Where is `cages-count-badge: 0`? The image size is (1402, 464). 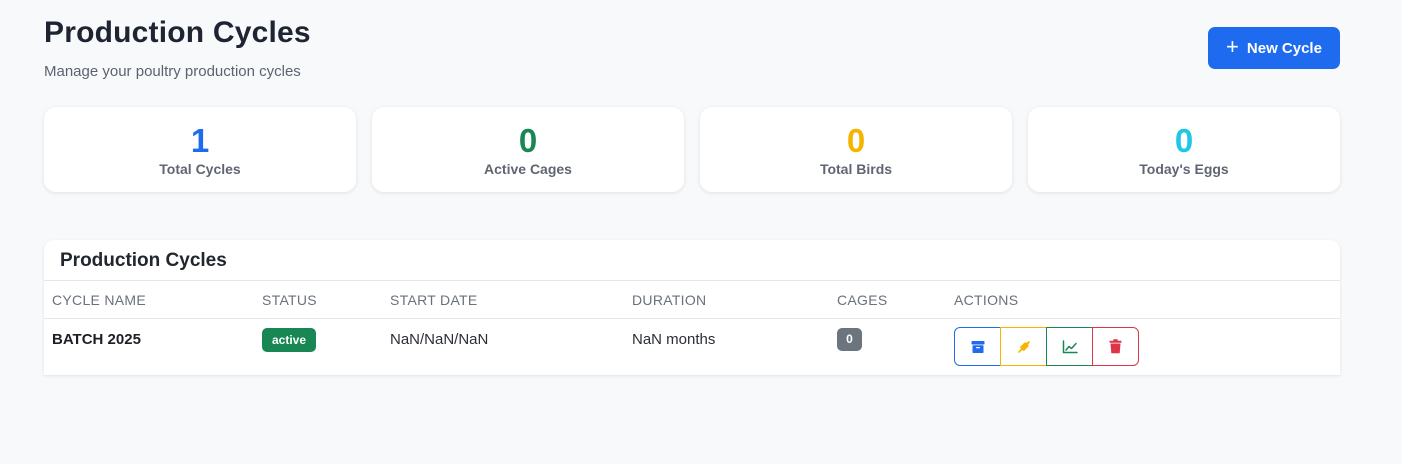
cages-count-badge: 0 is located at coordinates (849, 339).